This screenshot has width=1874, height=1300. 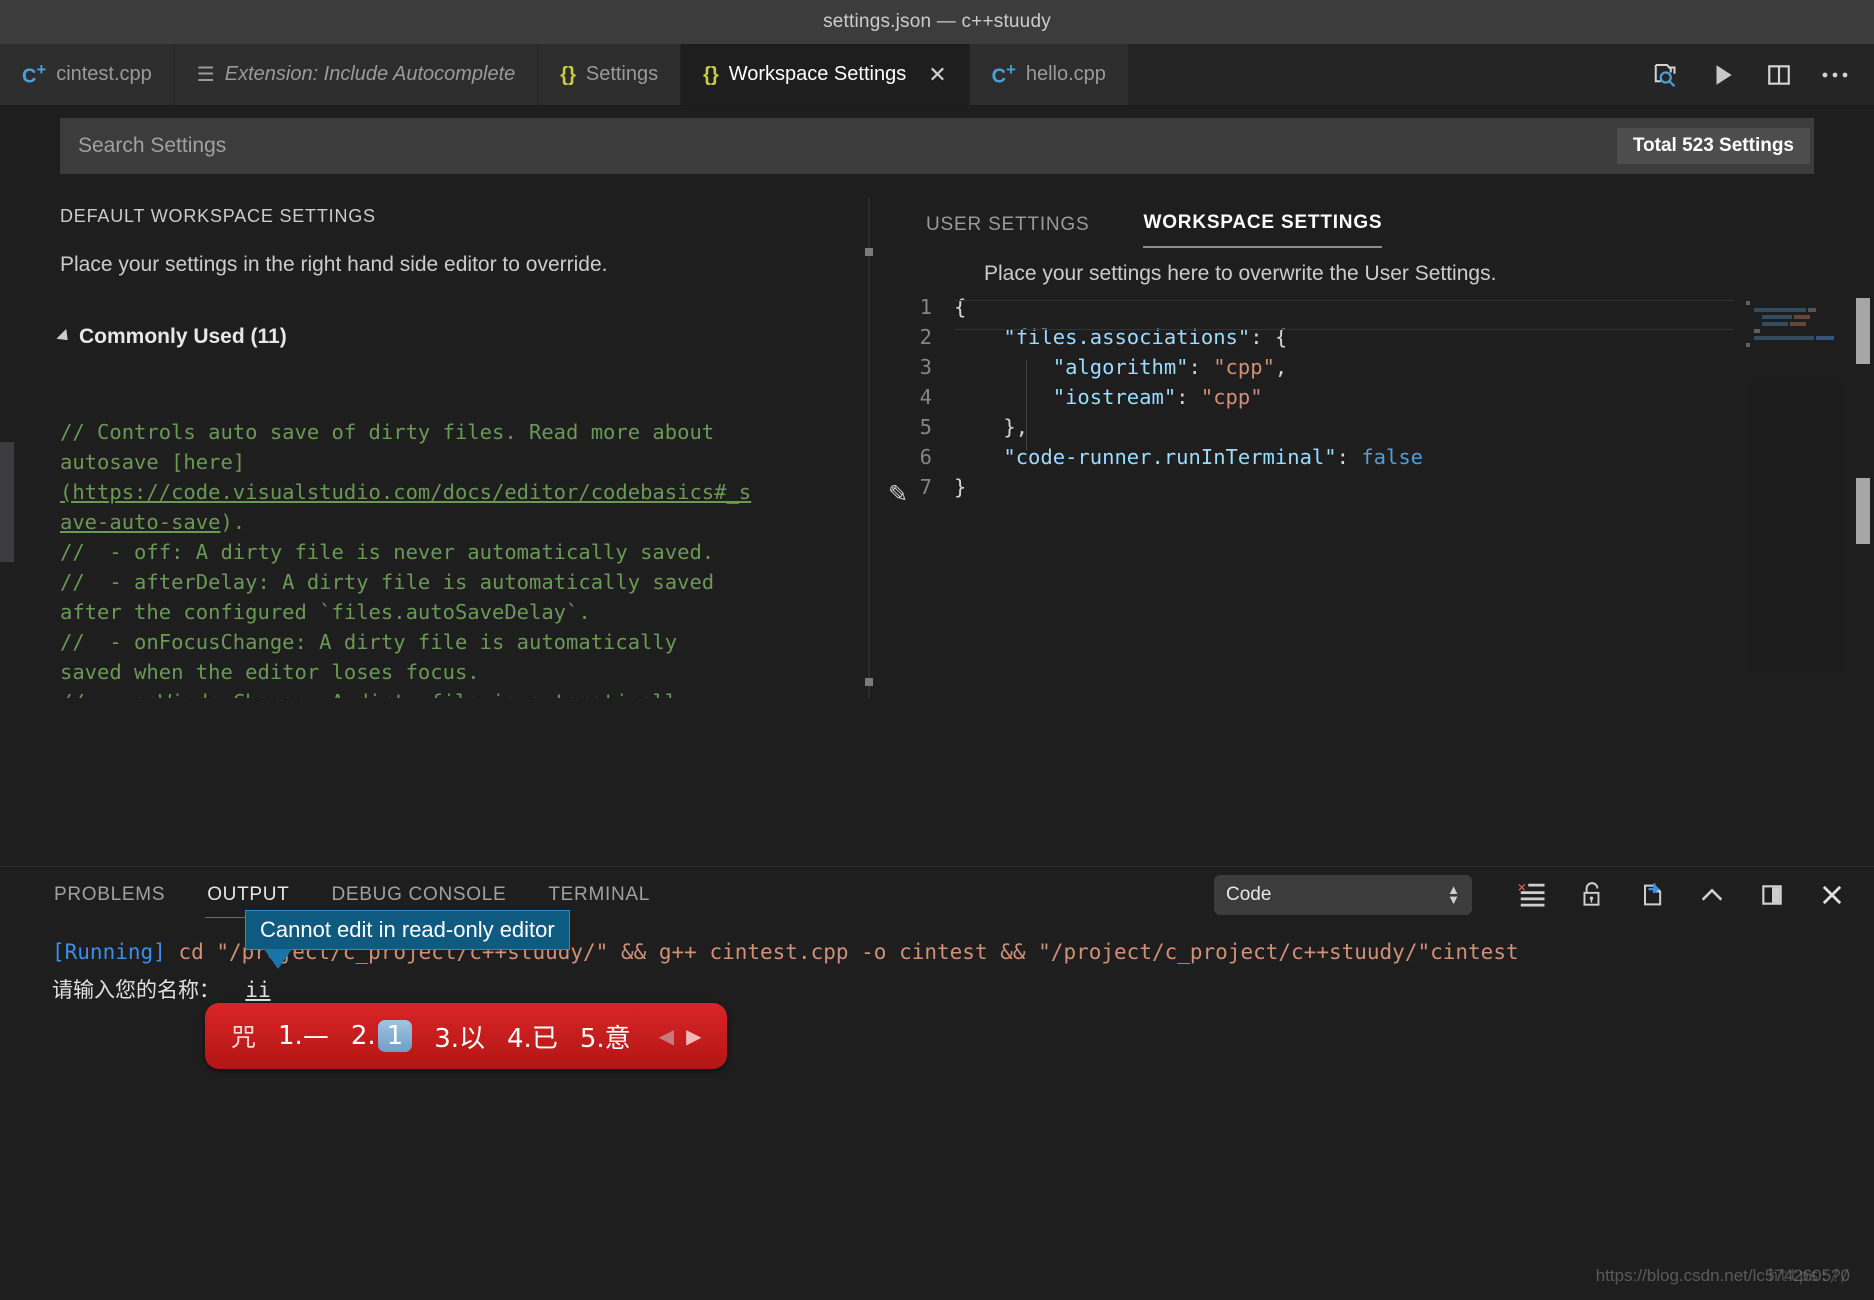 I want to click on tab-label: USER SETTINGS, so click(x=1008, y=224).